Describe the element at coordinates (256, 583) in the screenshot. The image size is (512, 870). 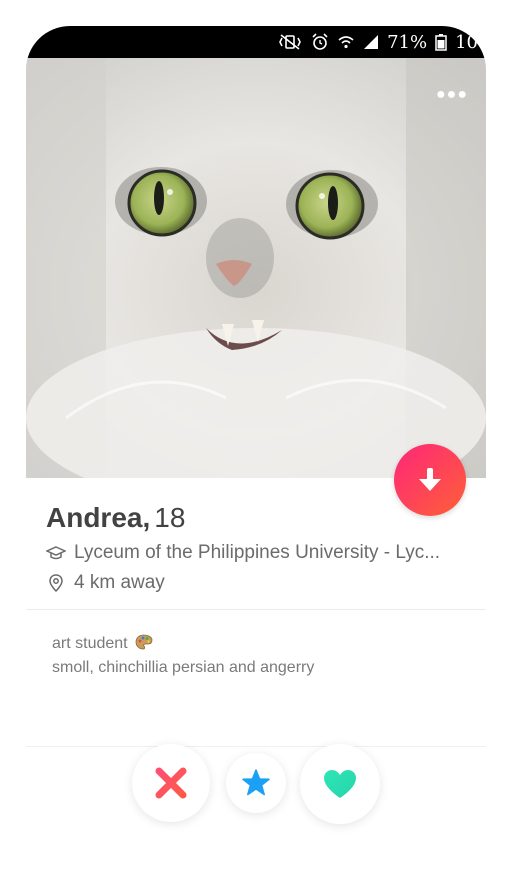
I see `distance-row: 4 km away` at that location.